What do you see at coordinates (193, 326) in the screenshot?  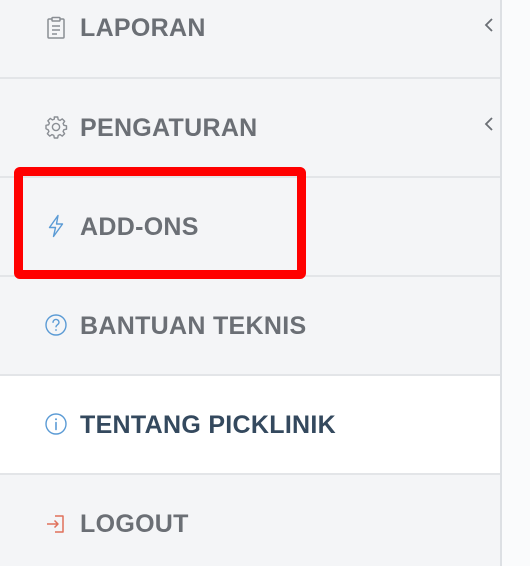 I see `sidebar-item-label: BANTUAN TEKNIS` at bounding box center [193, 326].